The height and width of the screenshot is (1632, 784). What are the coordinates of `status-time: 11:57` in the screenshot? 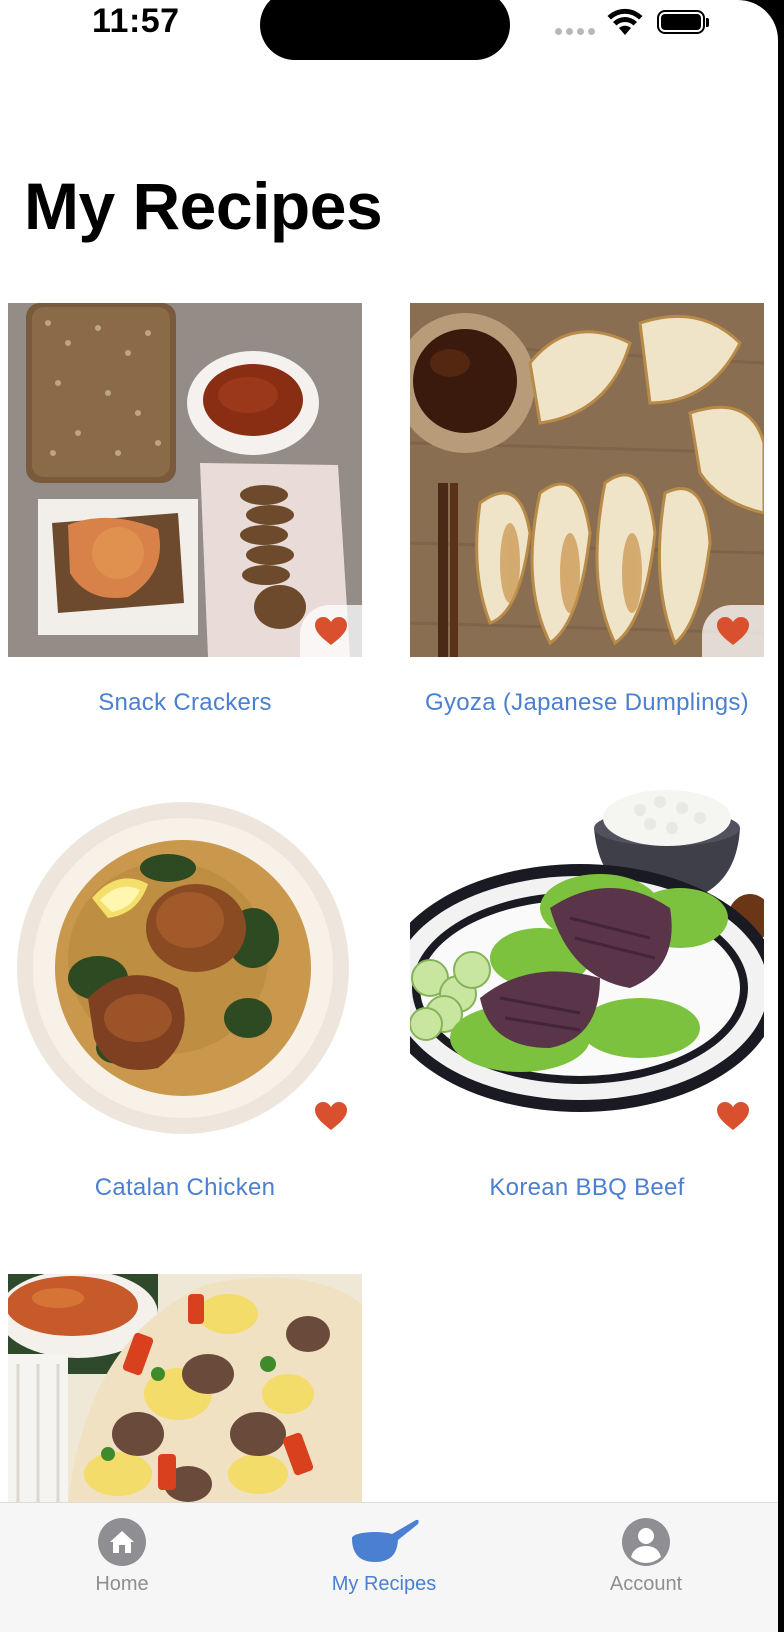 It's located at (136, 21).